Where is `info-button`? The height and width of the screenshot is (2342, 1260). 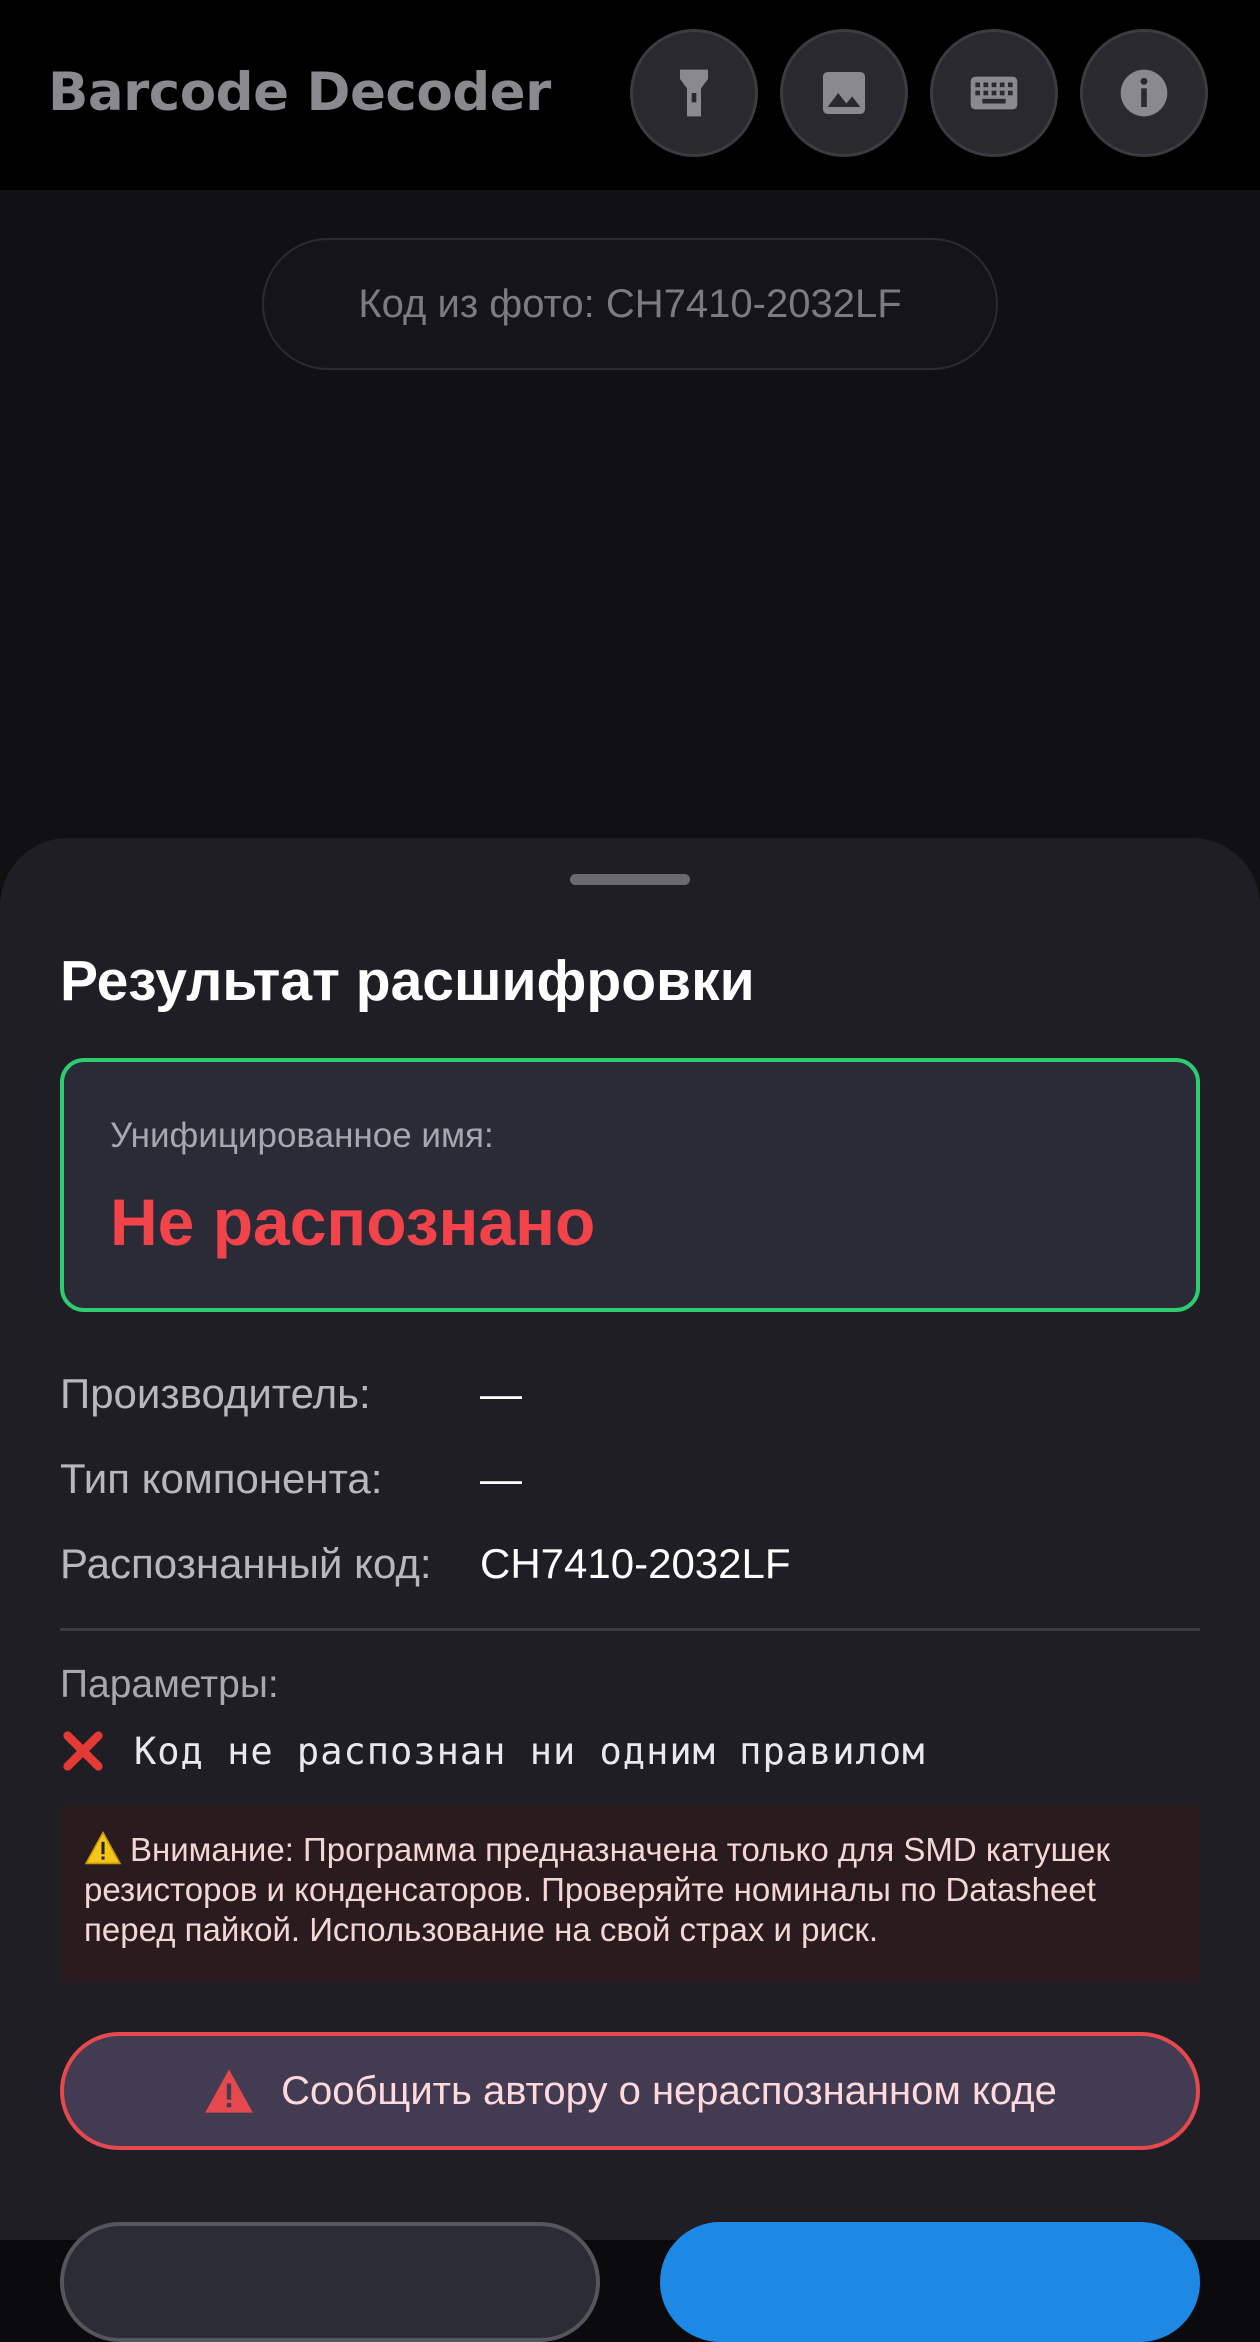 info-button is located at coordinates (1144, 93).